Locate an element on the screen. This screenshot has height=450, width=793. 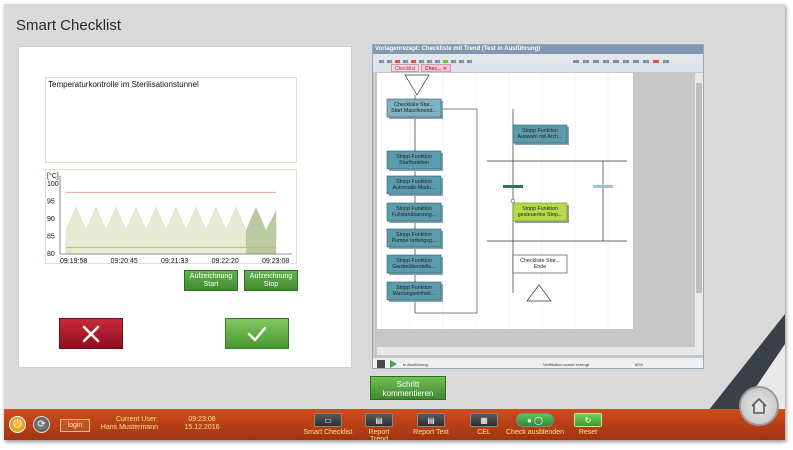
x-tick-label: 09:23:08 is located at coordinates (275, 261).